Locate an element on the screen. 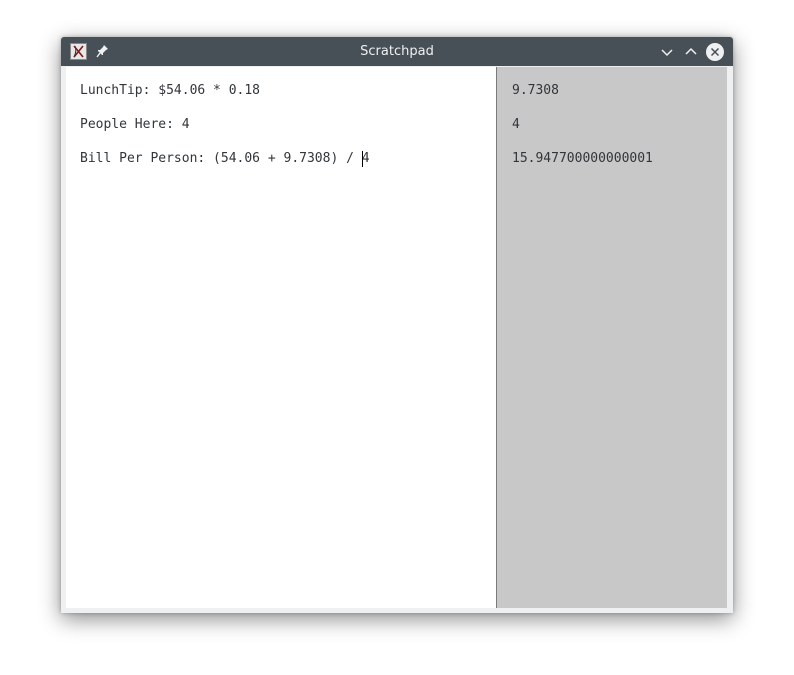 This screenshot has height=675, width=794. editor-line-text: Bill Per Person: (54.06 + 9.7308) / 4 is located at coordinates (225, 158).